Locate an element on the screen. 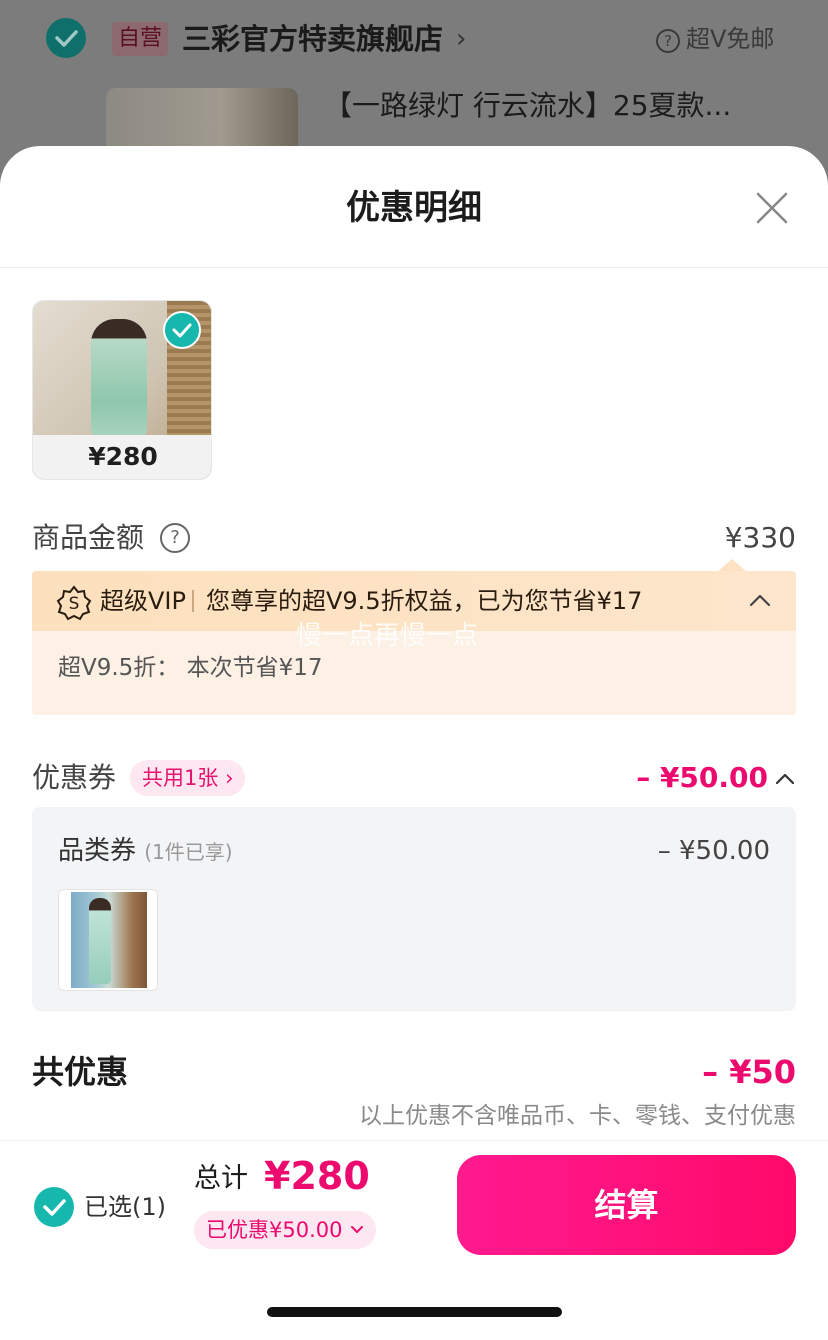  product-card: ¥280 is located at coordinates (122, 390).